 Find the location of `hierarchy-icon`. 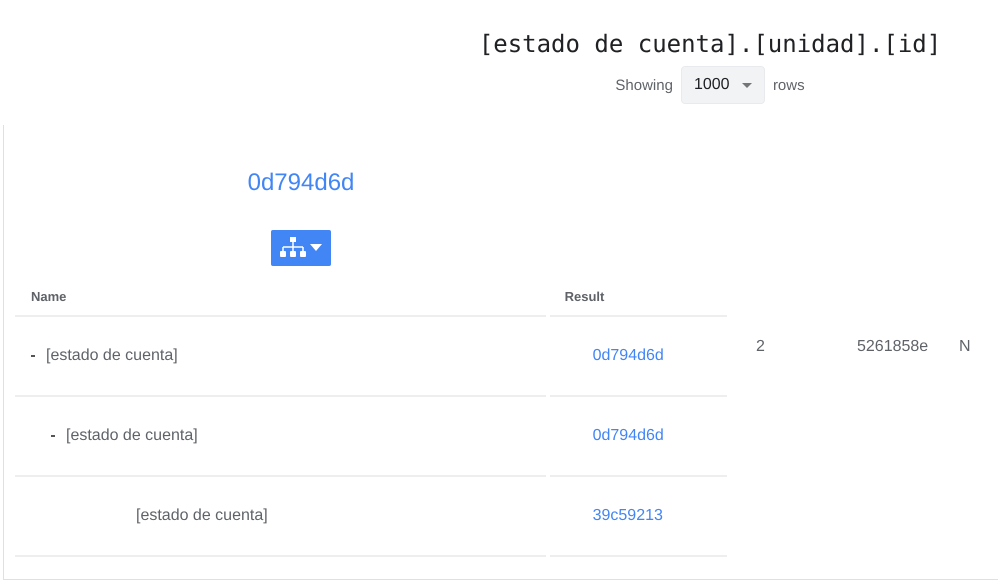

hierarchy-icon is located at coordinates (301, 248).